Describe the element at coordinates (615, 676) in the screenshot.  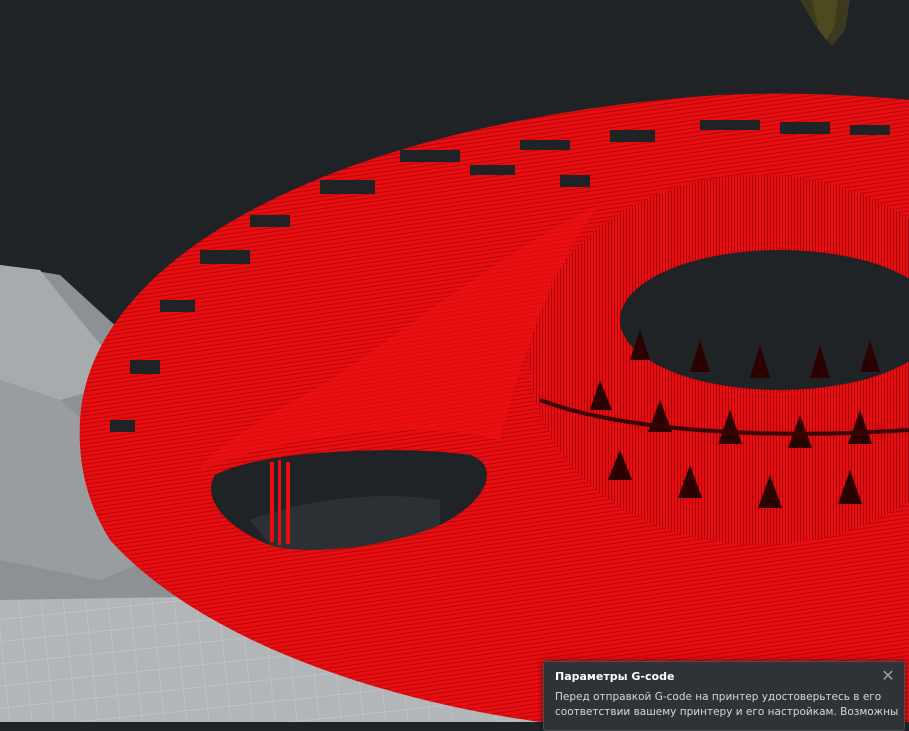
I see `notification-title: Параметры G-code` at that location.